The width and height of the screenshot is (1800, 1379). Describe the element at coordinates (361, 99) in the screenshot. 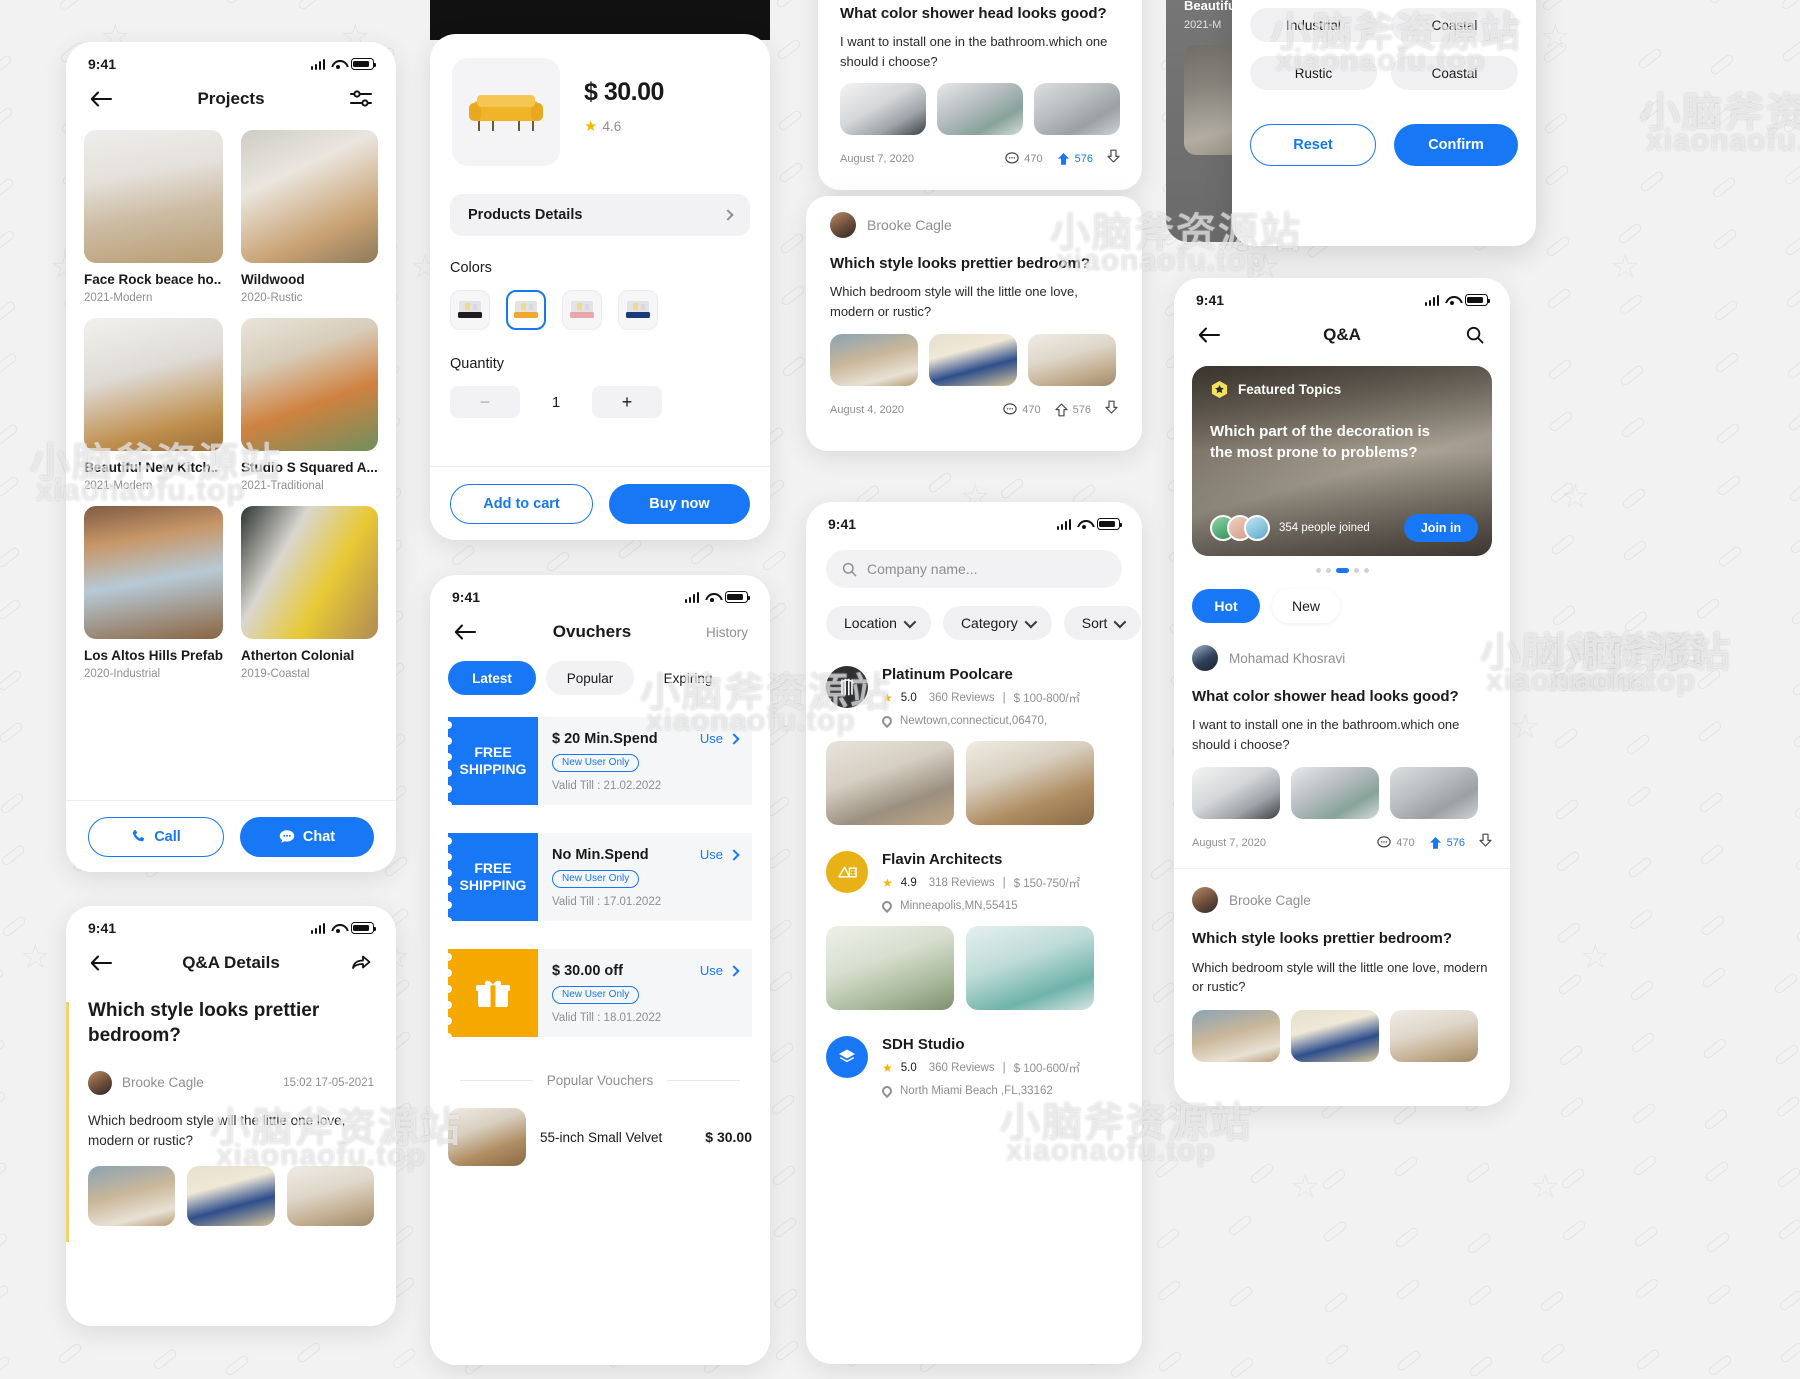

I see `sliders-icon` at that location.